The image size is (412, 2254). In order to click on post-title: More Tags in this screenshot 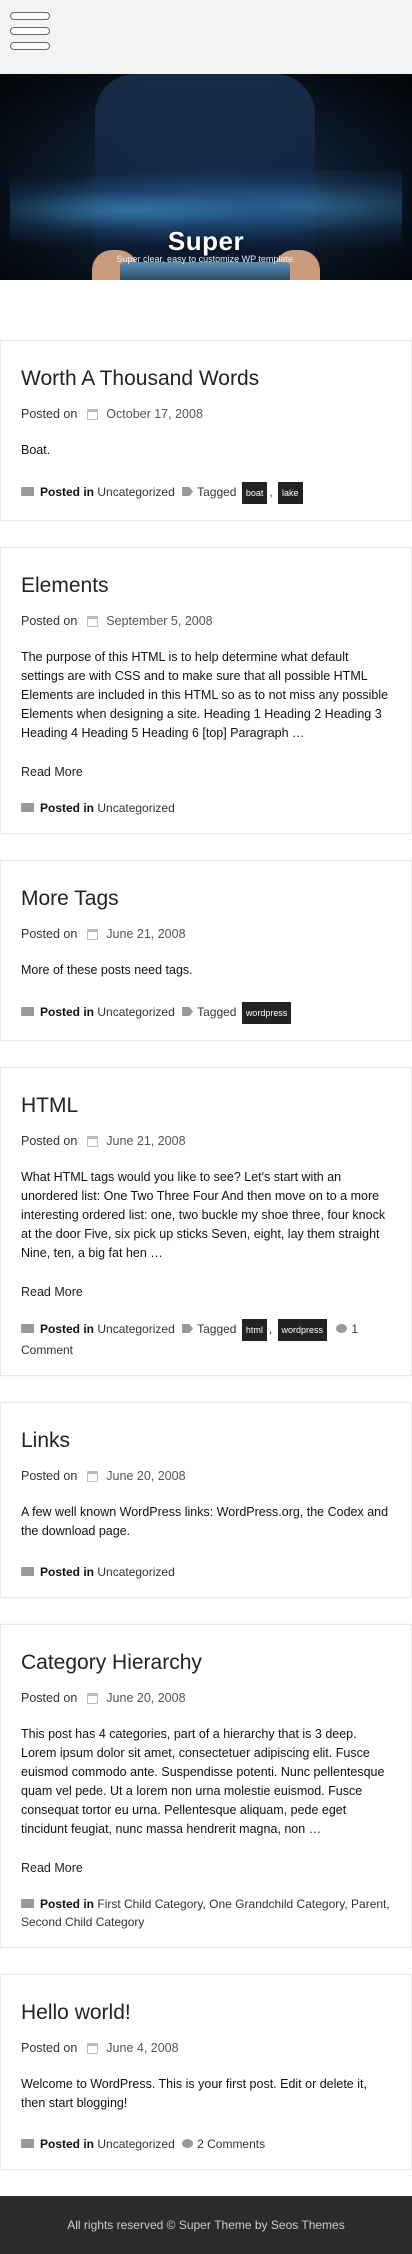, I will do `click(206, 899)`.